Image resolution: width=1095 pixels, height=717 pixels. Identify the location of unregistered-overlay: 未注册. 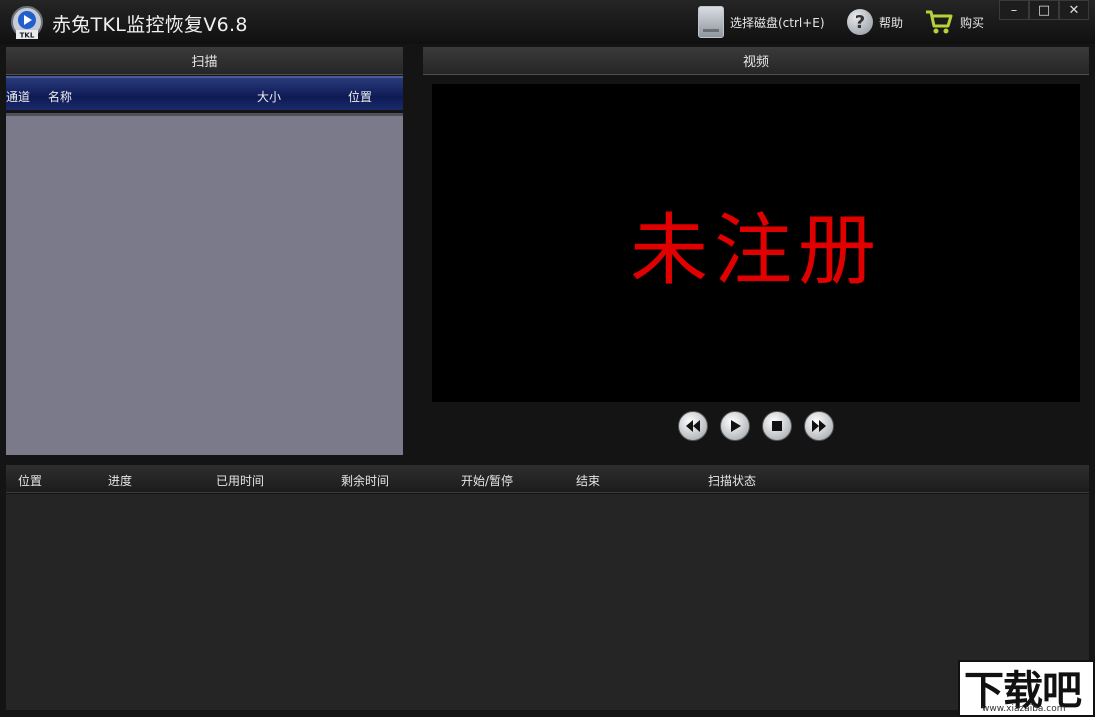
(755, 251).